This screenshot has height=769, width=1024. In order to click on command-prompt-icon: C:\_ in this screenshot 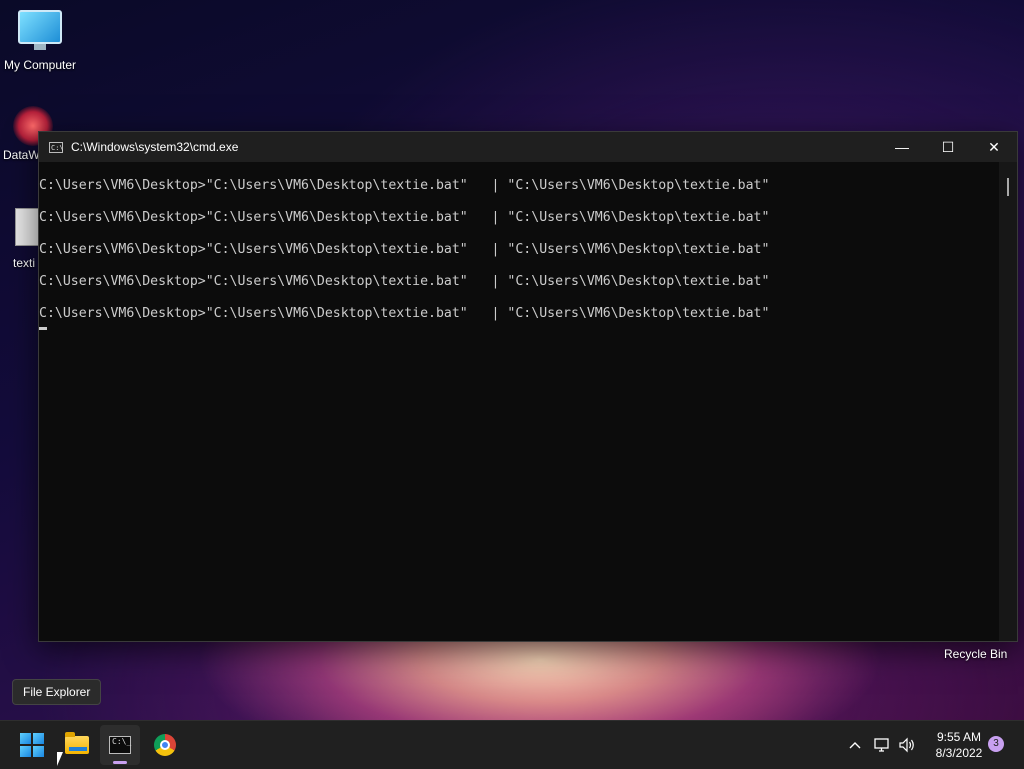, I will do `click(120, 745)`.